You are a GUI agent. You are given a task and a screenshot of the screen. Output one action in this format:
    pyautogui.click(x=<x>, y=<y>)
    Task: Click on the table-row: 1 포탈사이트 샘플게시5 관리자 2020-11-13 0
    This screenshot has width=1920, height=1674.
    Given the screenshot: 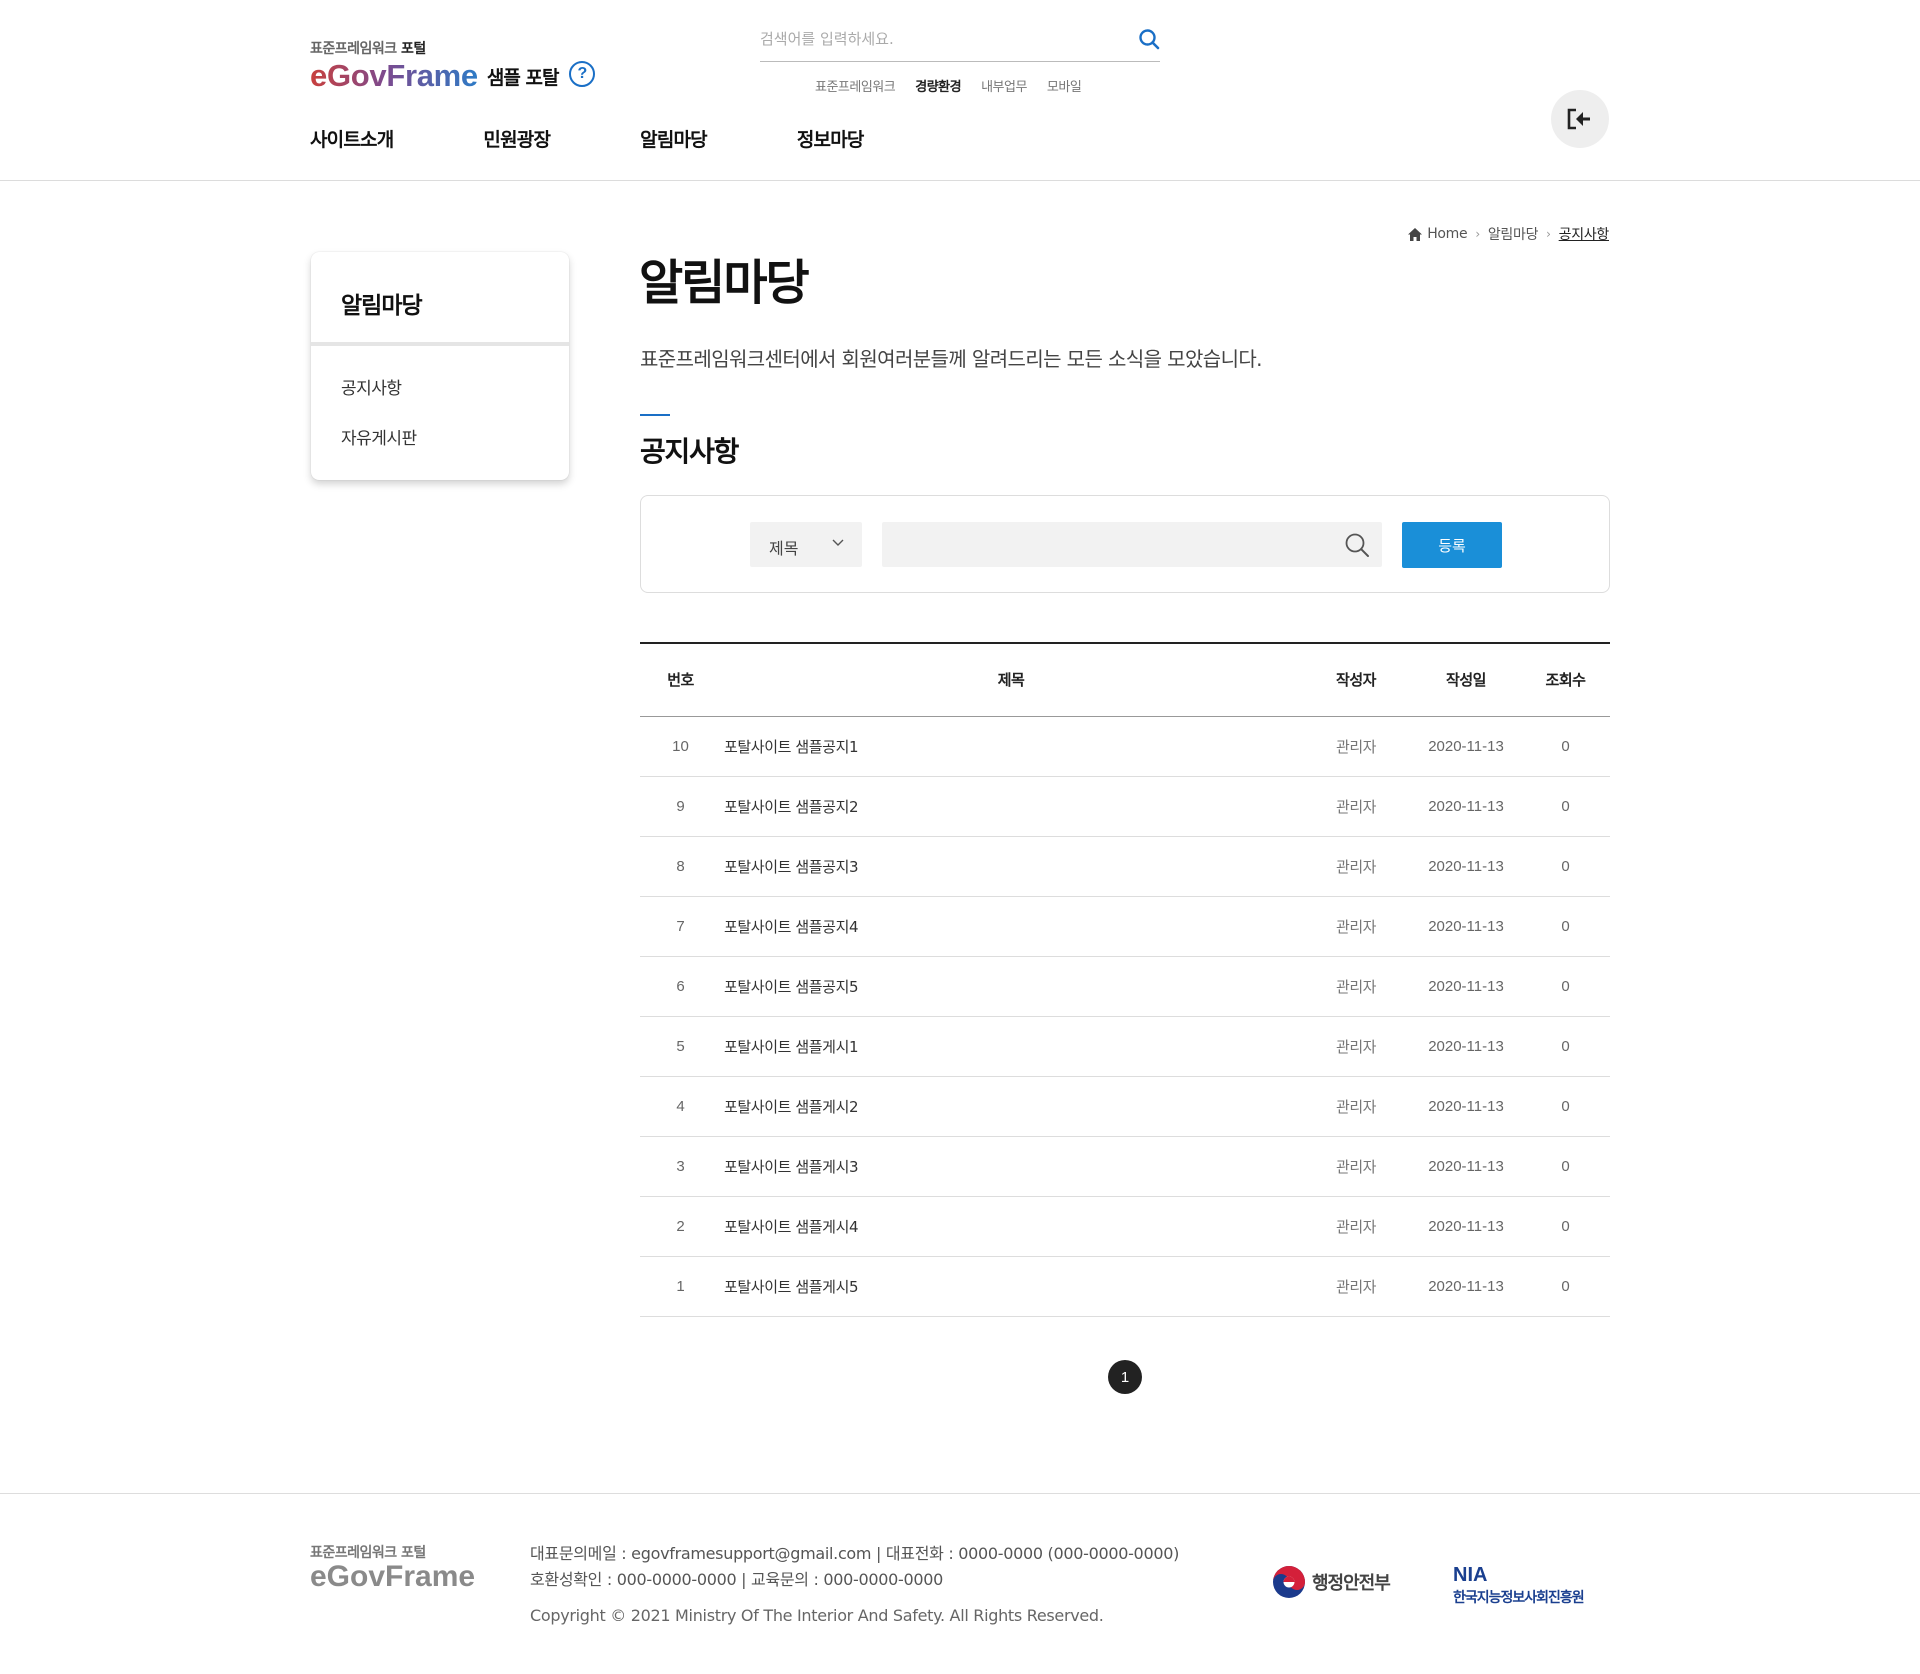 What is the action you would take?
    pyautogui.click(x=1125, y=1286)
    